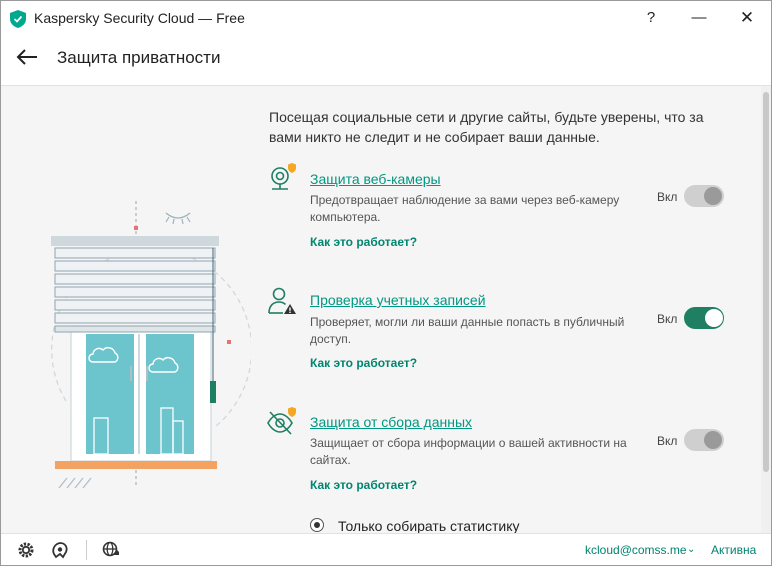 This screenshot has width=772, height=566. What do you see at coordinates (651, 18) in the screenshot?
I see `help-button: ?` at bounding box center [651, 18].